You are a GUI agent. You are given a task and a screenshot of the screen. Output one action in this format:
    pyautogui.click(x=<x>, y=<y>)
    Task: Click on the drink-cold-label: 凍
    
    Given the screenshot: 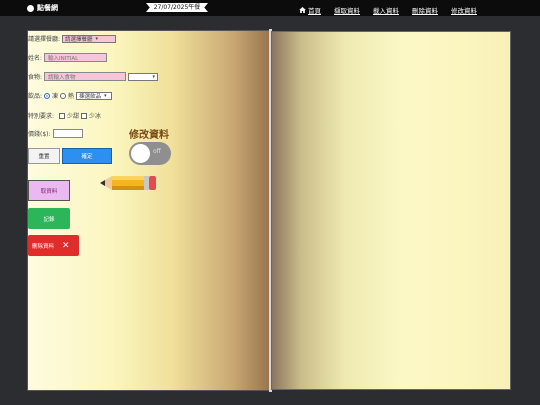 What is the action you would take?
    pyautogui.click(x=55, y=96)
    